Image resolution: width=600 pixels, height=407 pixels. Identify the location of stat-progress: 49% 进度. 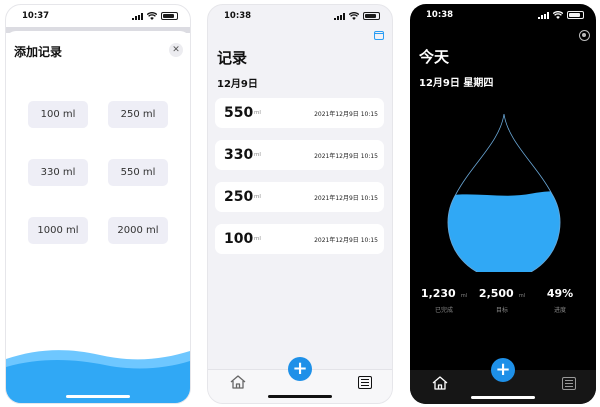
(560, 298).